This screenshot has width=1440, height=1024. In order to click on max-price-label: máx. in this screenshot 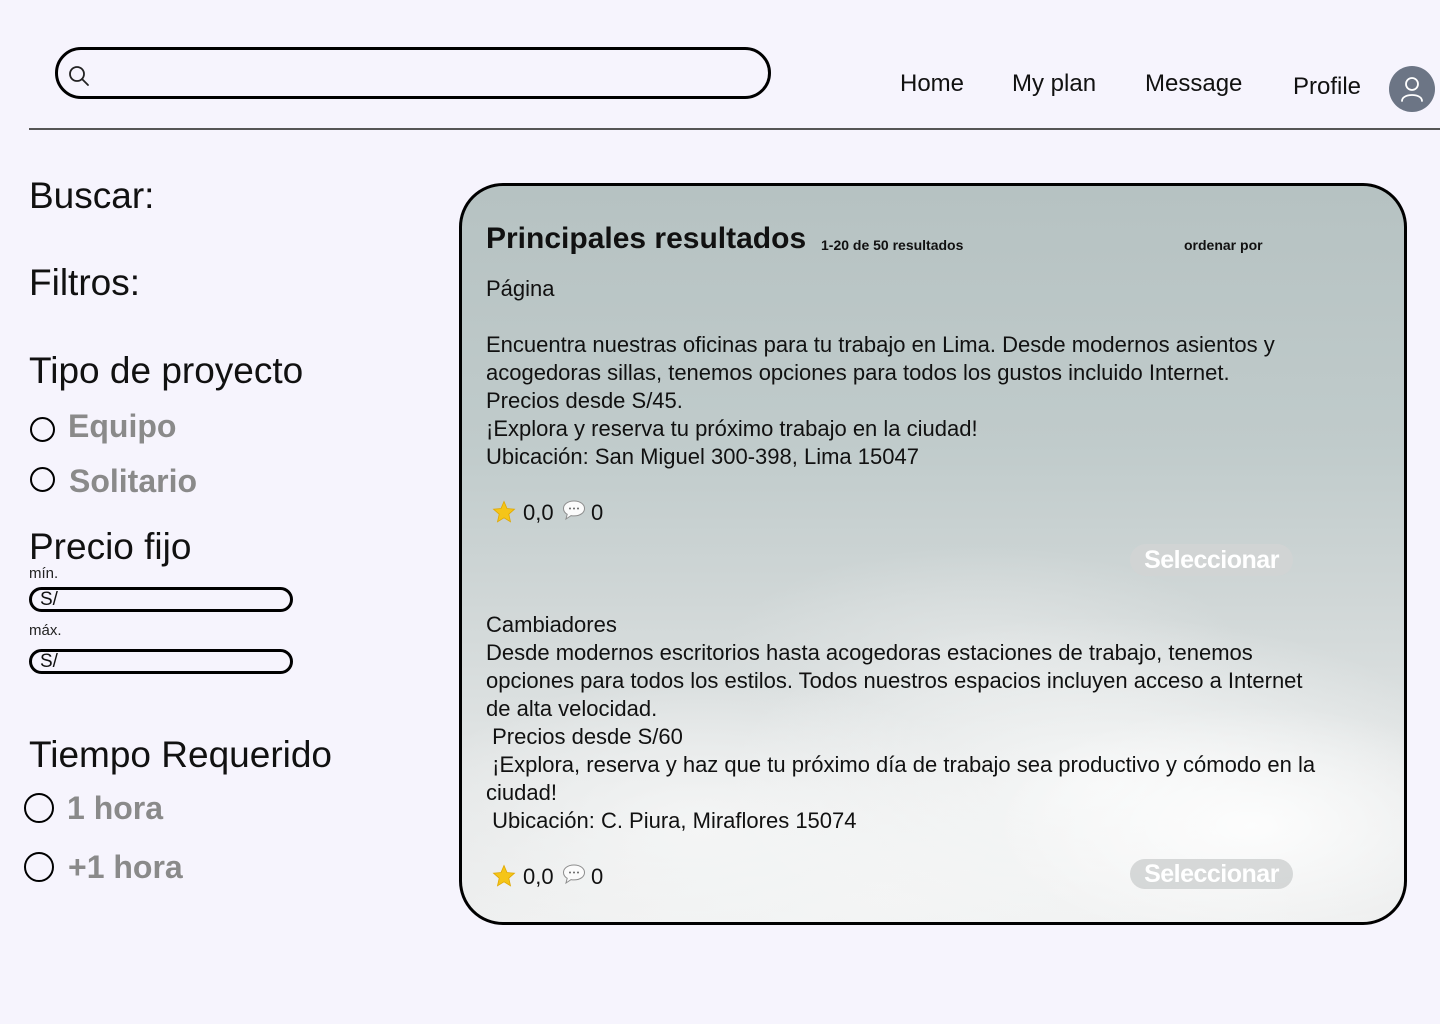, I will do `click(45, 630)`.